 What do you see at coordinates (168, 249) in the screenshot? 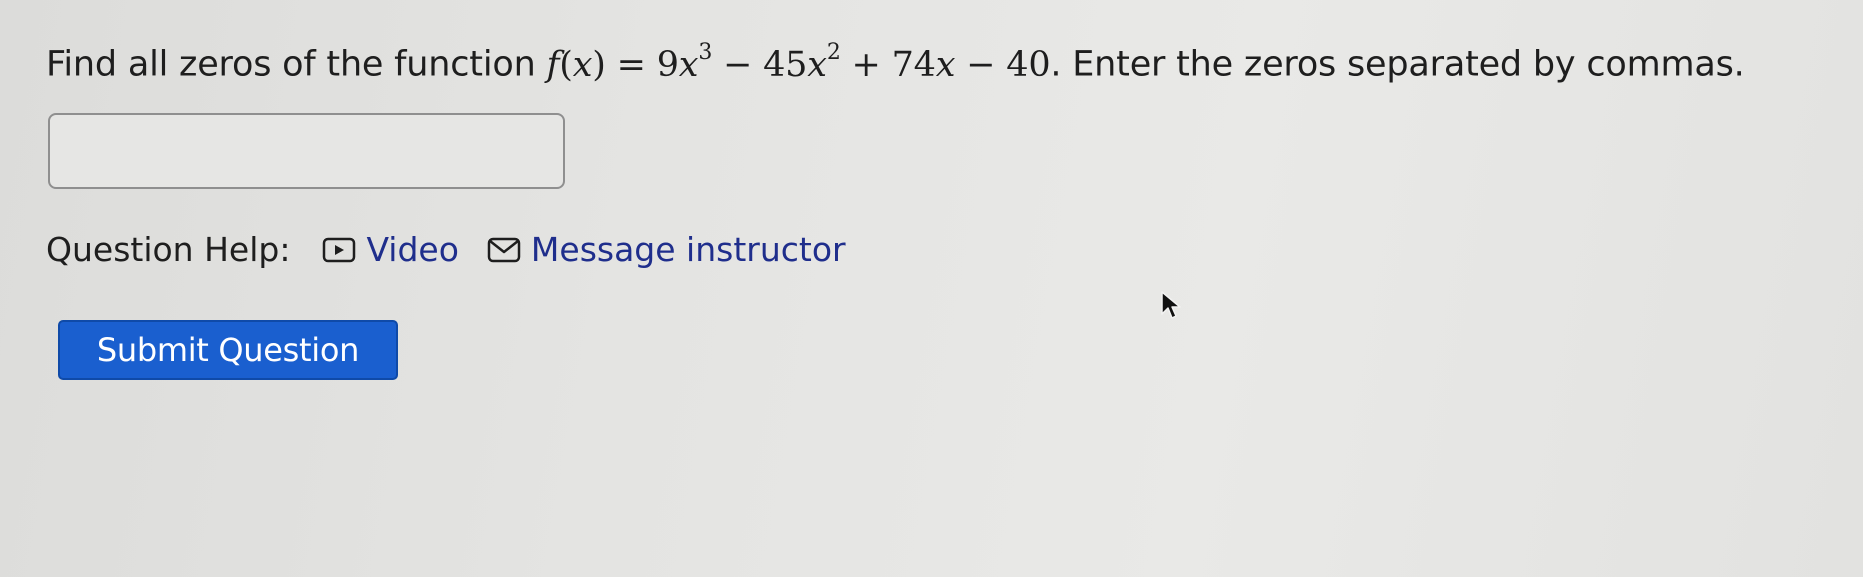
I see `question-help-label: Question Help:` at bounding box center [168, 249].